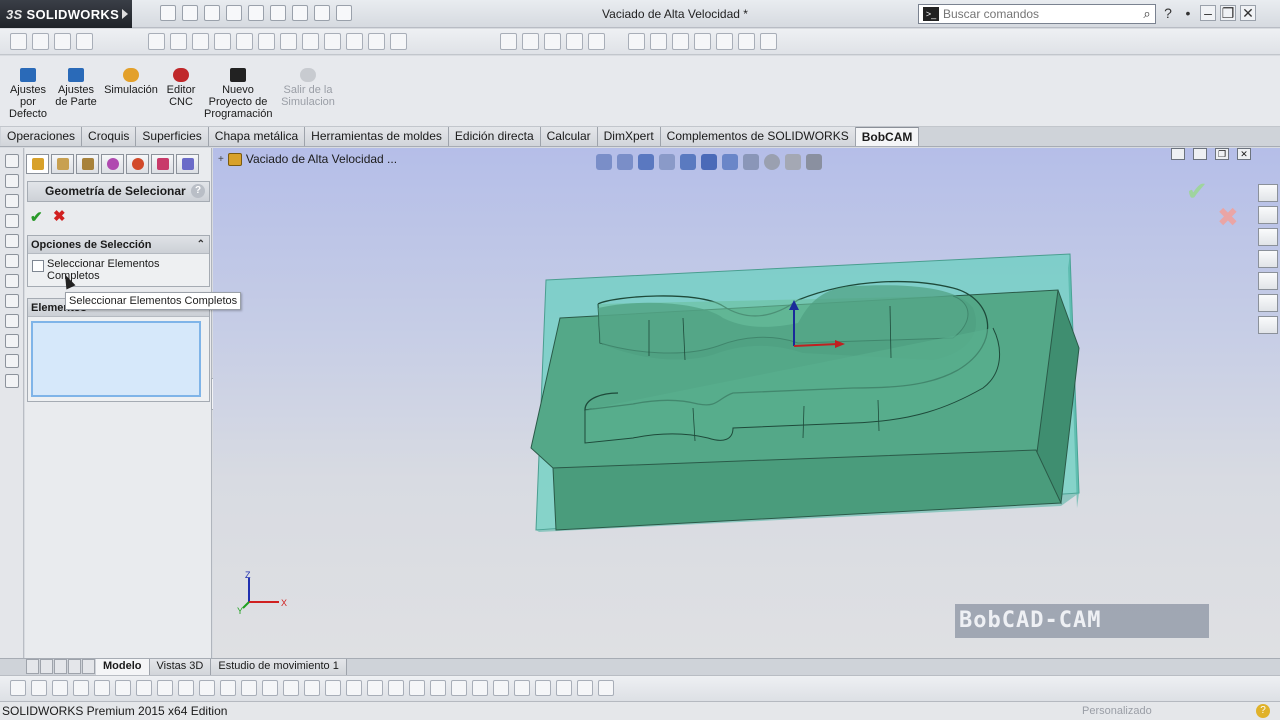 The image size is (1280, 720). I want to click on tab-operaciones: Operaciones, so click(42, 136).